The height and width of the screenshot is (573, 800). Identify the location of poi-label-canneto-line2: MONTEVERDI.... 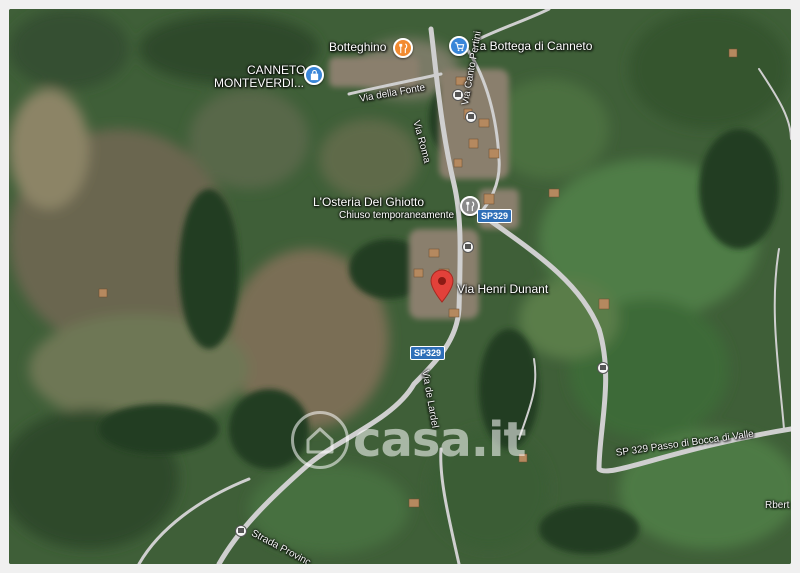
(259, 83).